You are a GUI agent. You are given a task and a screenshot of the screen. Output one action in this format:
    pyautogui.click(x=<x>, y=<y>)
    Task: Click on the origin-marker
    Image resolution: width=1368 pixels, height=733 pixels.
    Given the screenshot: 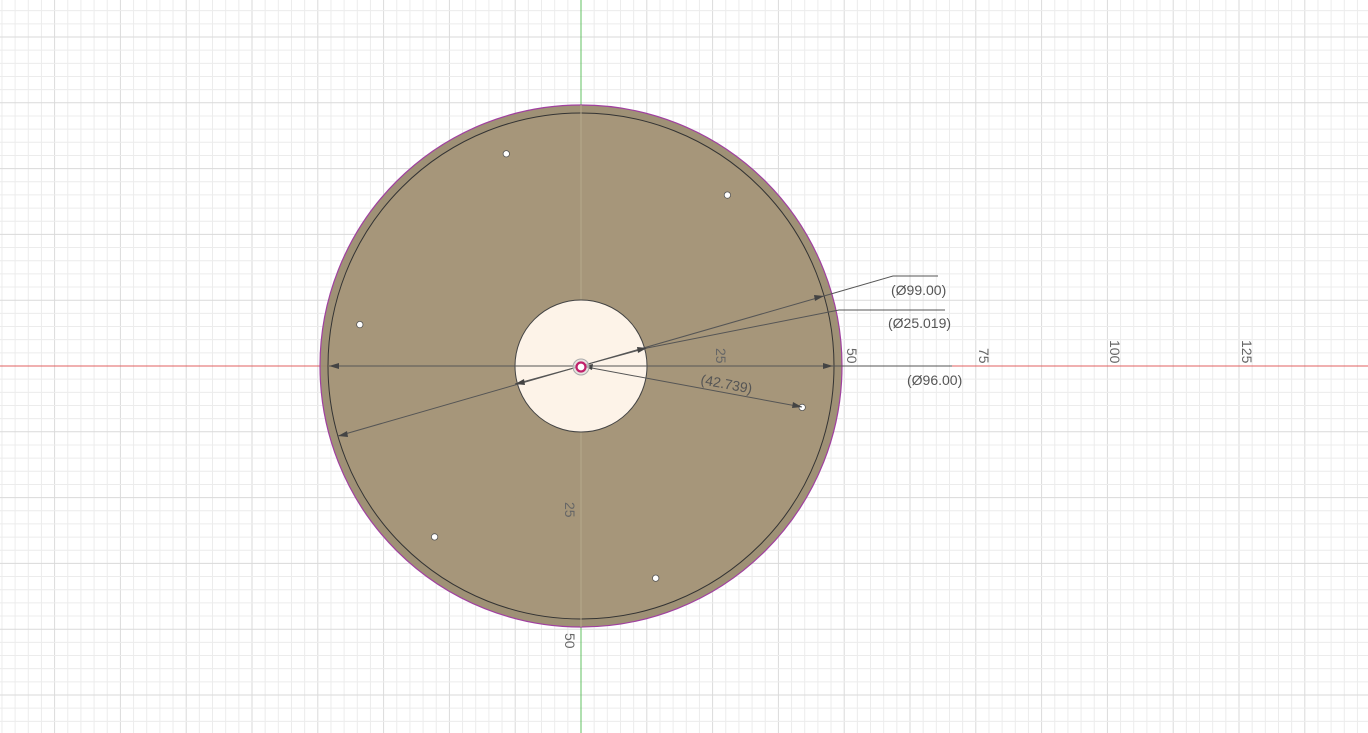 What is the action you would take?
    pyautogui.click(x=581, y=367)
    